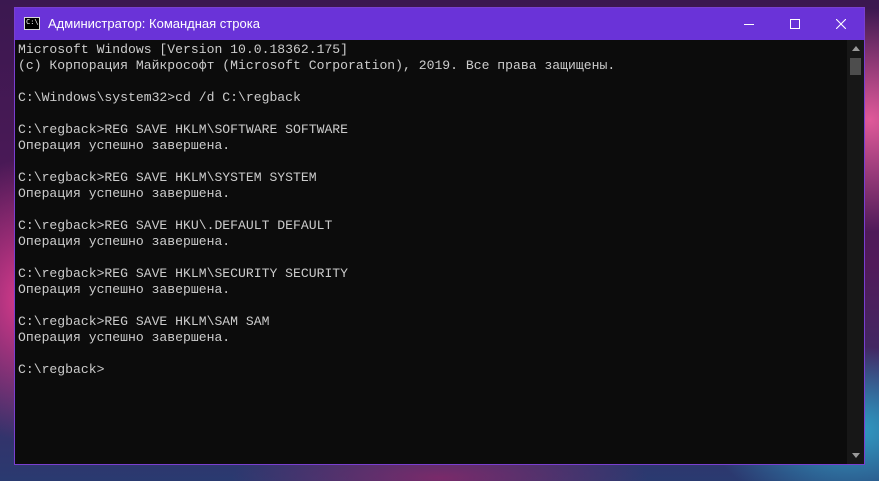 The image size is (879, 481). I want to click on maximize-button, so click(795, 24).